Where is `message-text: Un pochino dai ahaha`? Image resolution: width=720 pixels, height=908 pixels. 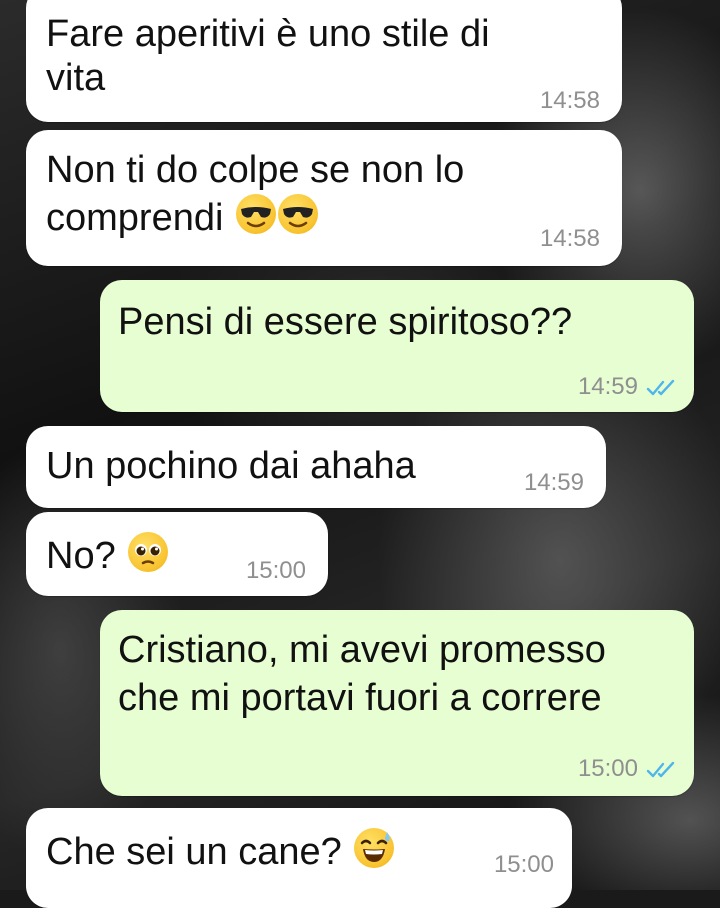
message-text: Un pochino dai ahaha is located at coordinates (231, 466).